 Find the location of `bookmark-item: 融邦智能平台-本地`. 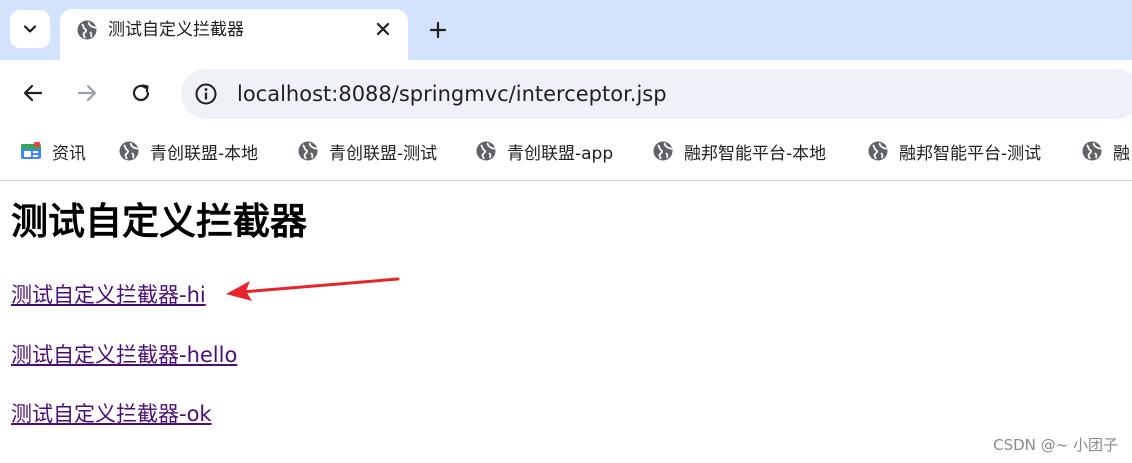

bookmark-item: 融邦智能平台-本地 is located at coordinates (739, 151).